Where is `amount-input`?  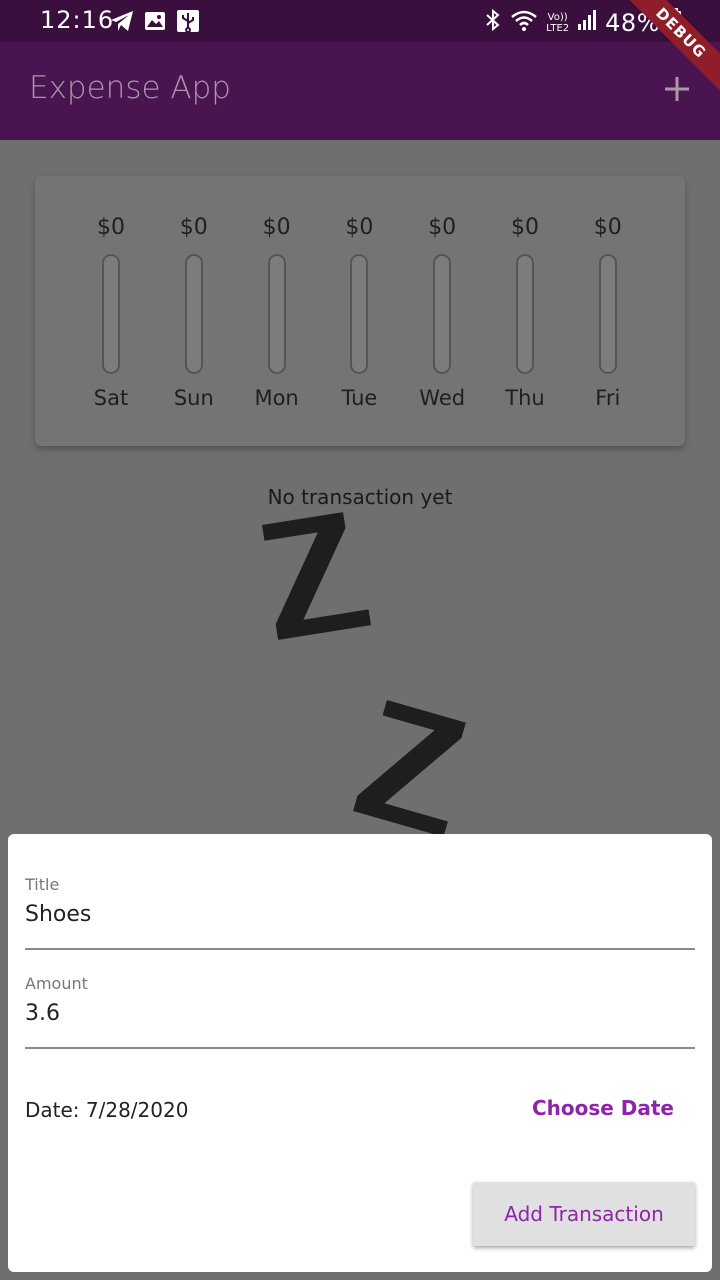 amount-input is located at coordinates (360, 1013).